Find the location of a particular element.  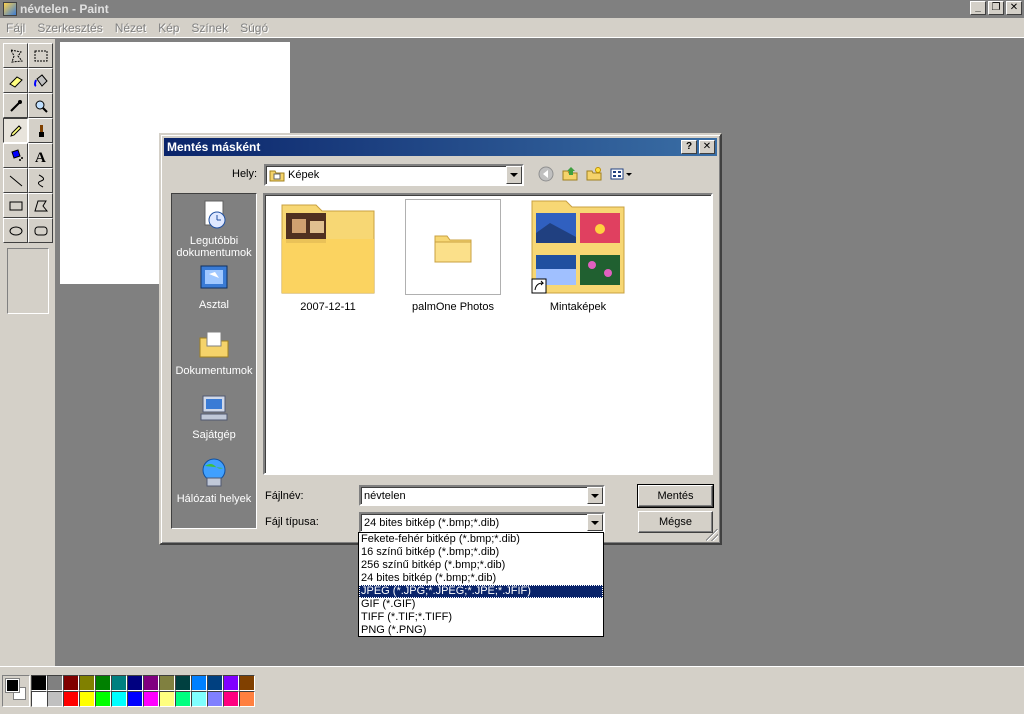

file-item: palmOne Photos is located at coordinates (453, 256).